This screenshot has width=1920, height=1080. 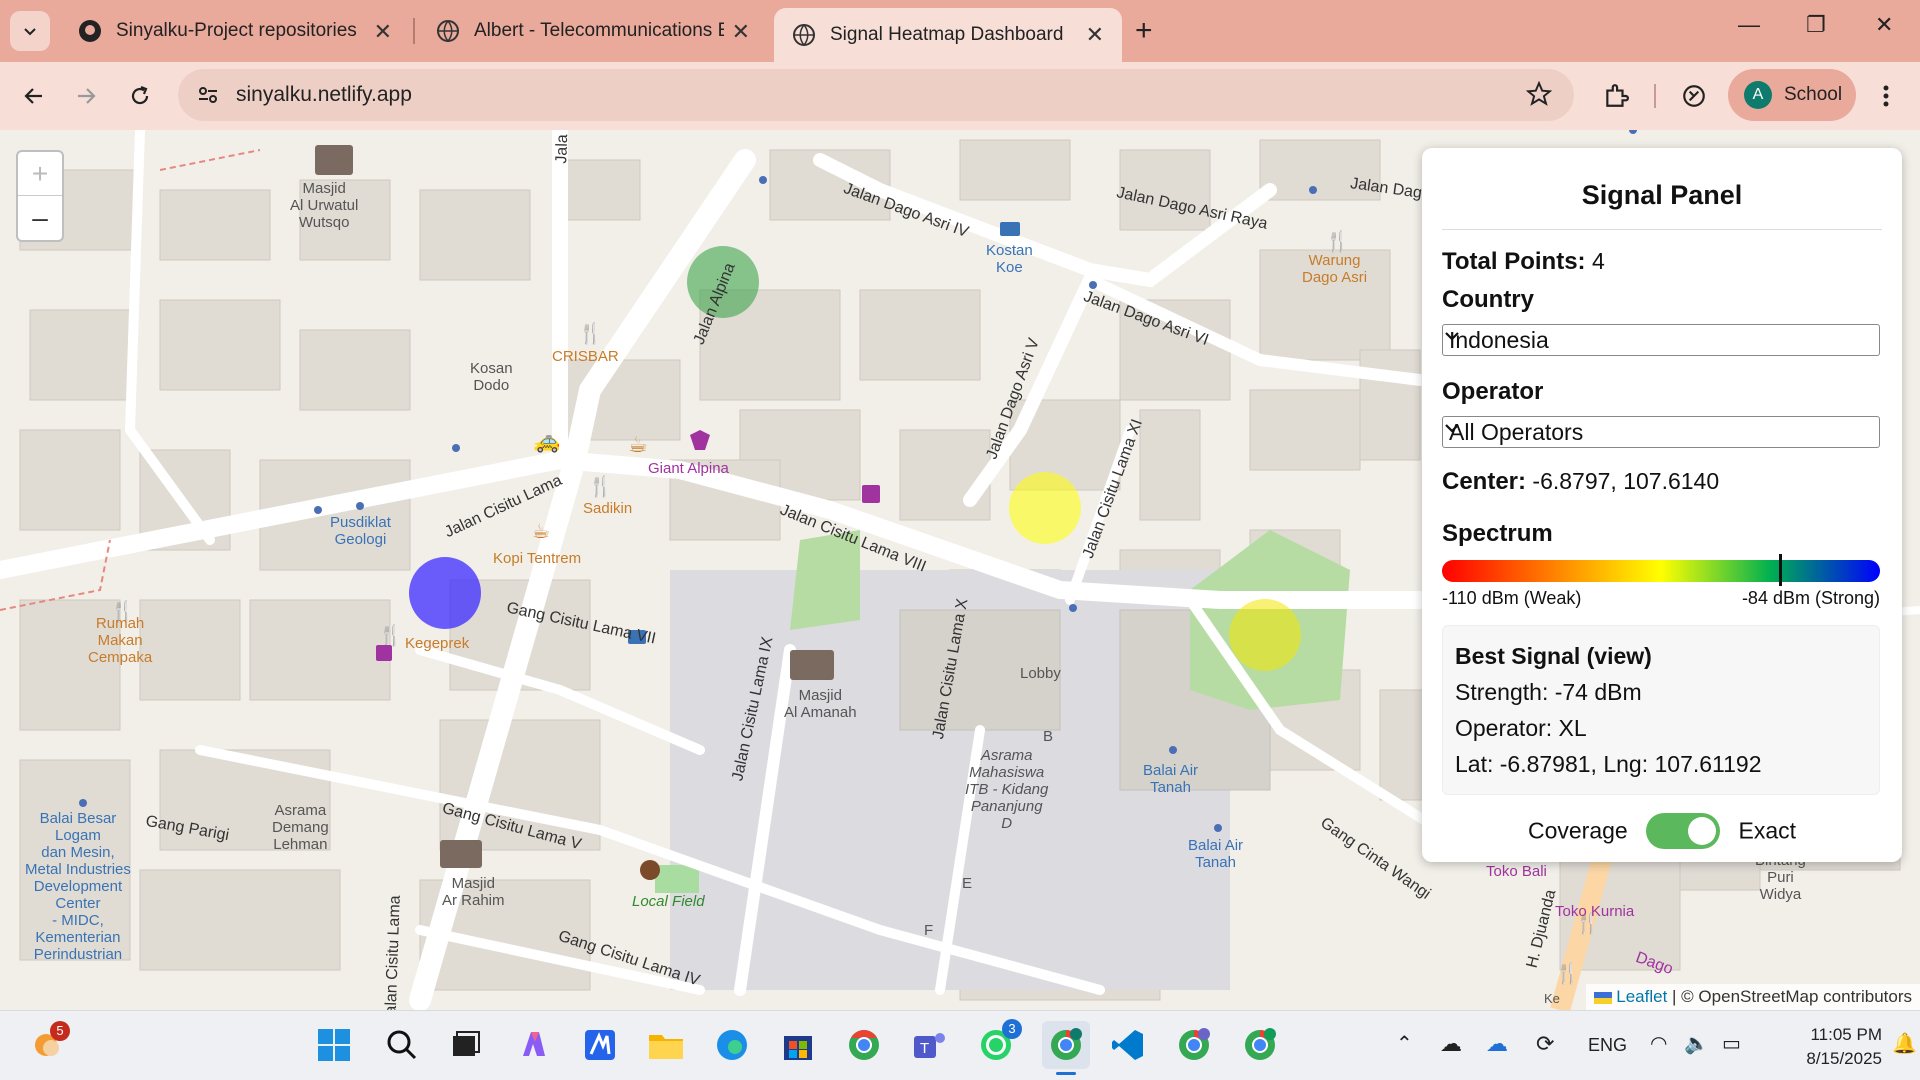 I want to click on zoom-out-button: –, so click(x=40, y=218).